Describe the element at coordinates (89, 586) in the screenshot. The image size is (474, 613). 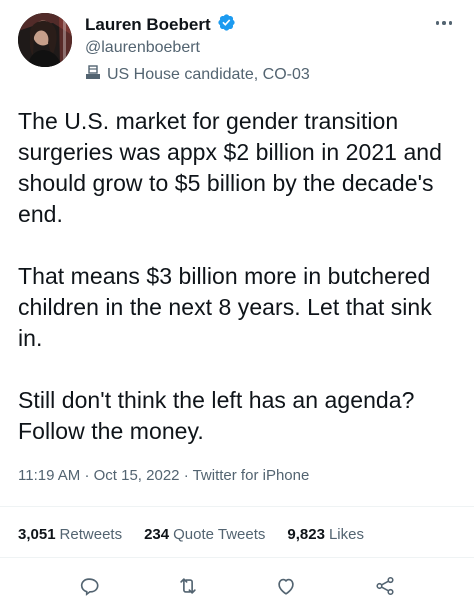
I see `reply-icon` at that location.